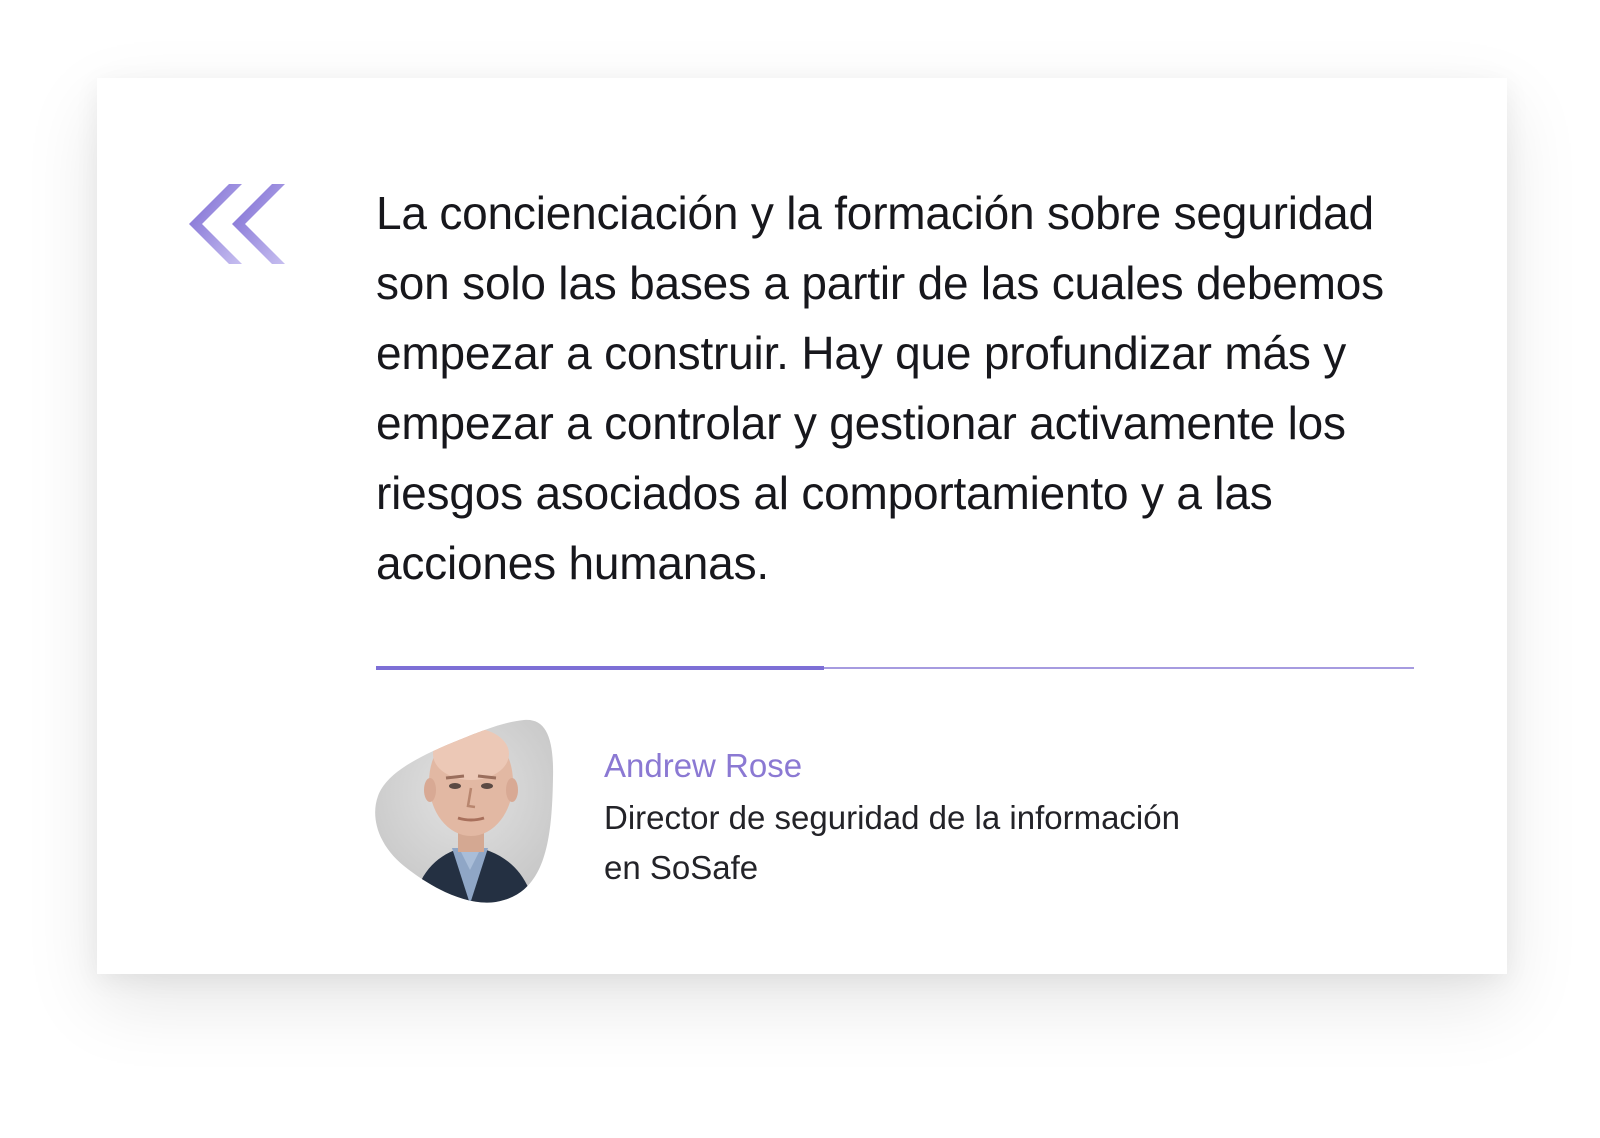  What do you see at coordinates (703, 765) in the screenshot?
I see `author-name: Andrew Rose` at bounding box center [703, 765].